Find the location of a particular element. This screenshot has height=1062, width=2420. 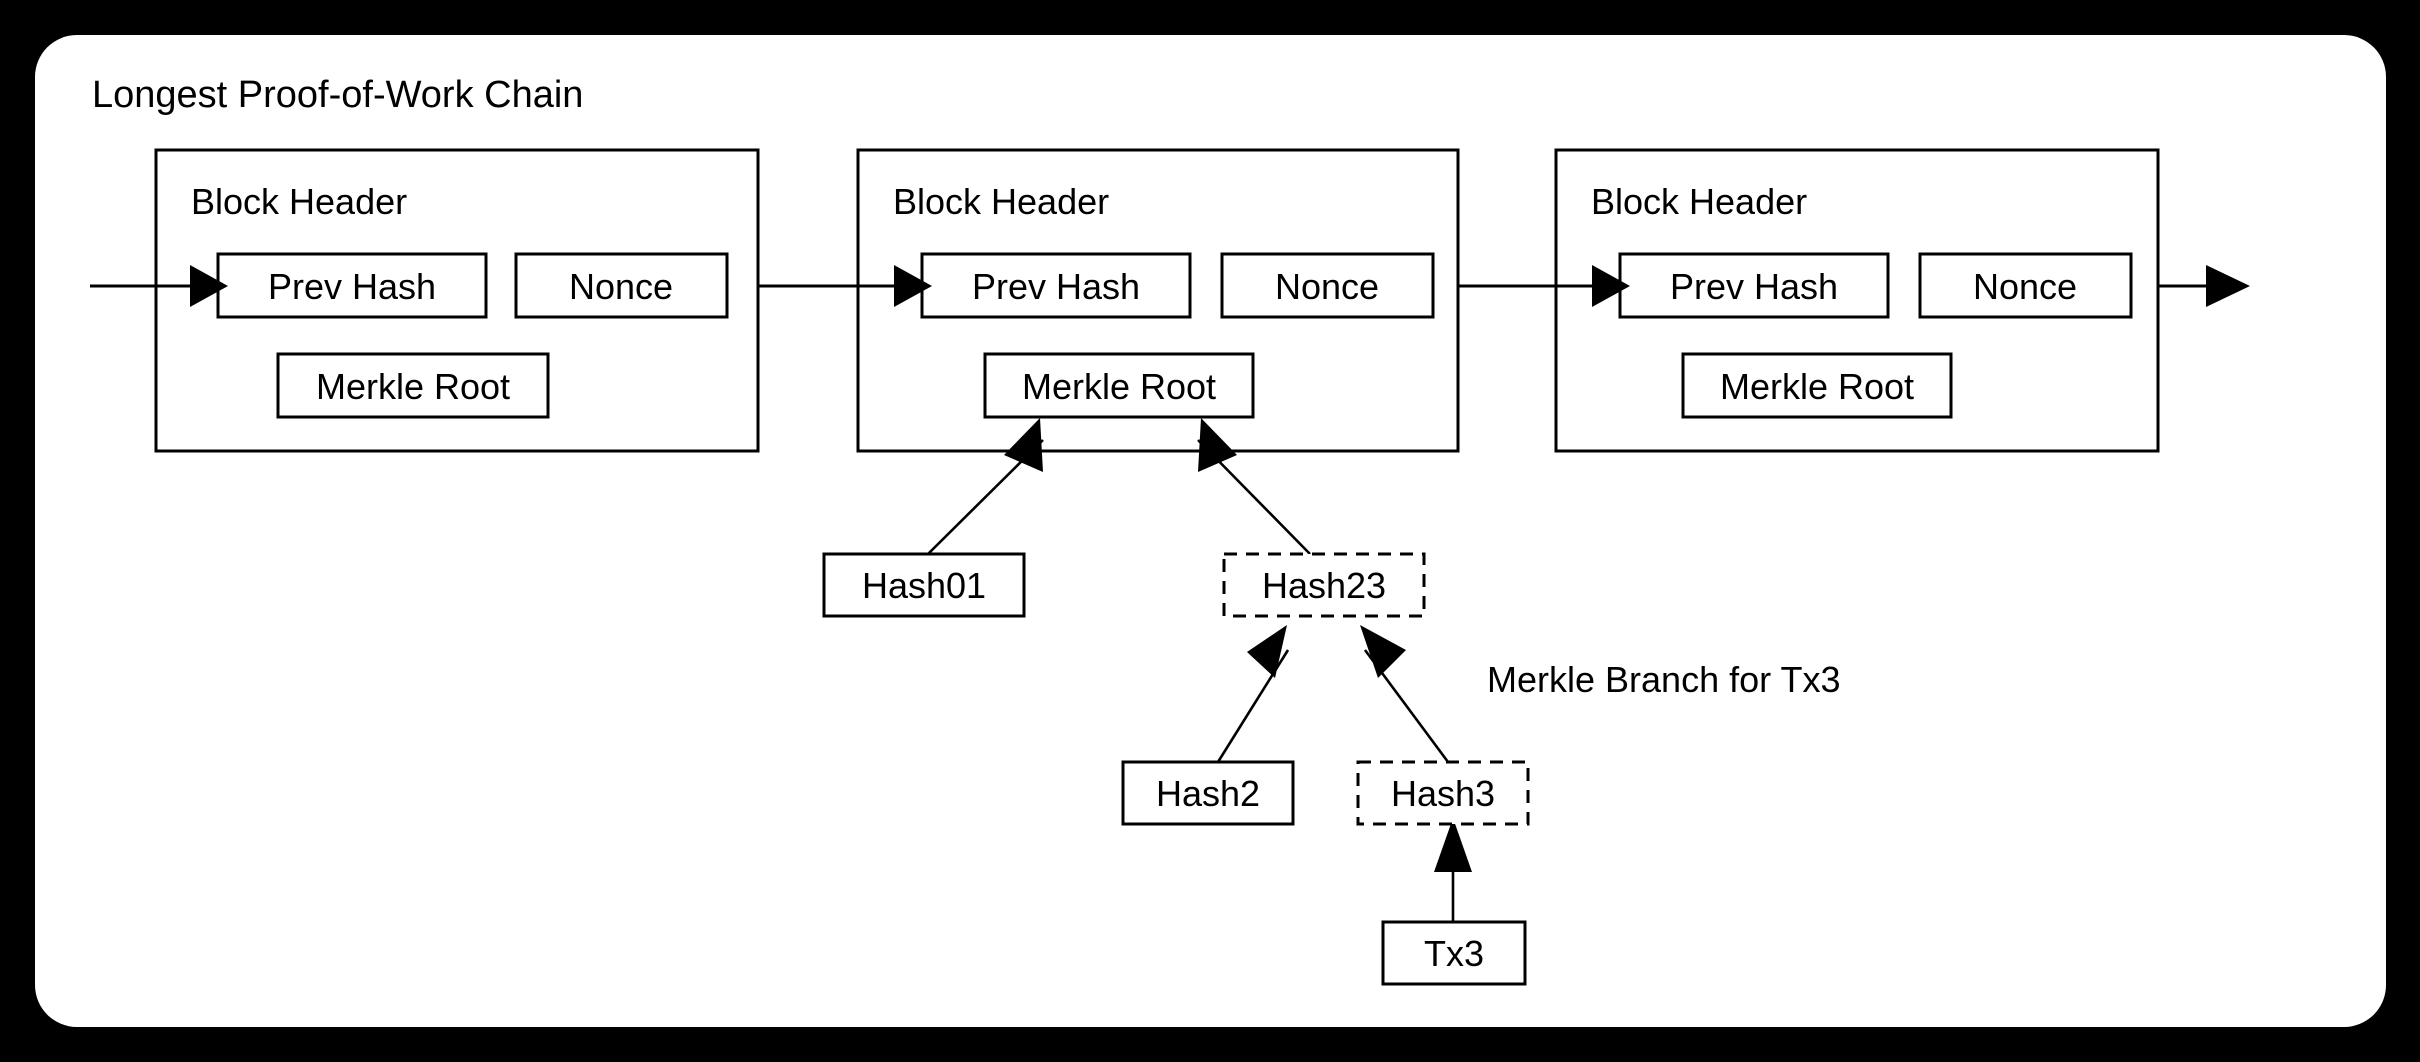

hash3-label: Hash3 is located at coordinates (1443, 793).